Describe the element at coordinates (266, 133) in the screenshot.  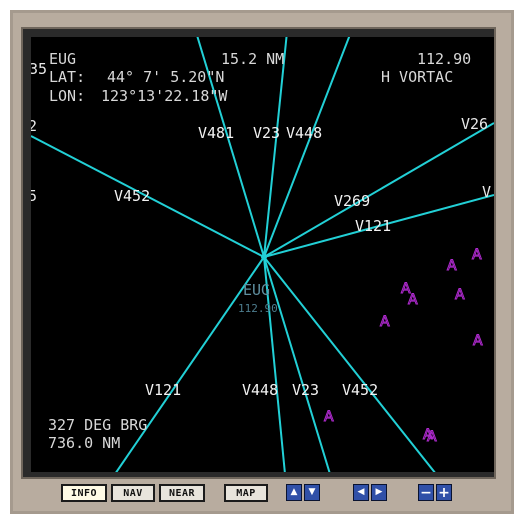
I see `airway-label-v23-top: V23` at that location.